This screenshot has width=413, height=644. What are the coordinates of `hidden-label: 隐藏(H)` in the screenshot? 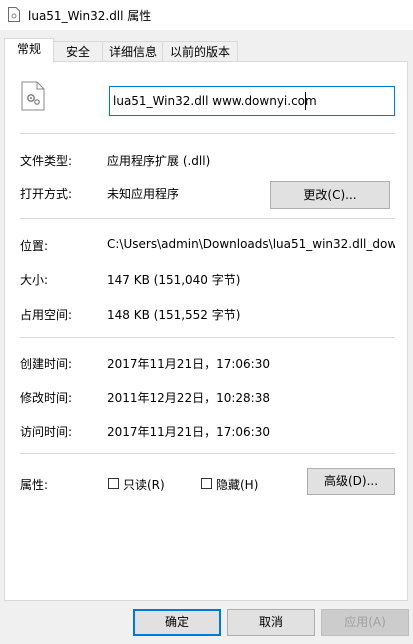 It's located at (237, 484).